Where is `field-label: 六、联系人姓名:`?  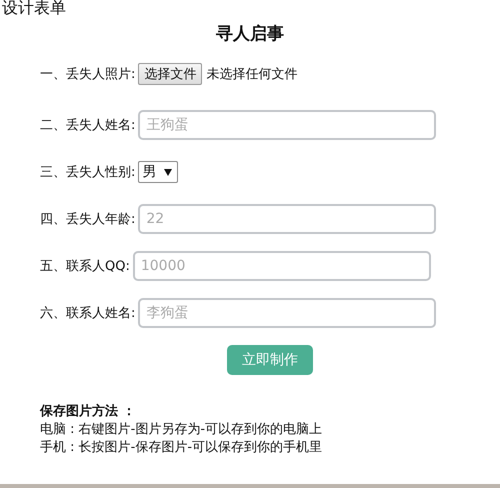 field-label: 六、联系人姓名: is located at coordinates (88, 313).